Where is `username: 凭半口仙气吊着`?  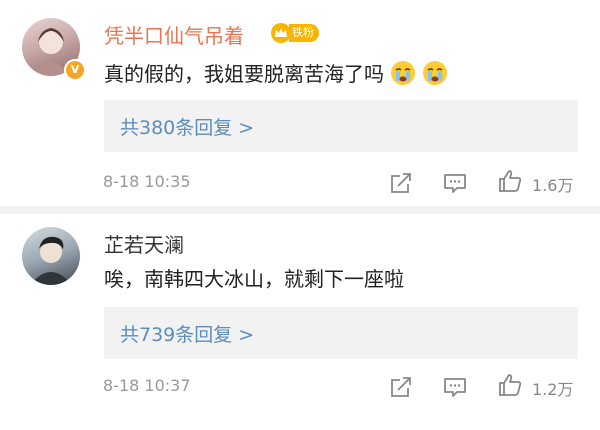 username: 凭半口仙气吊着 is located at coordinates (174, 34).